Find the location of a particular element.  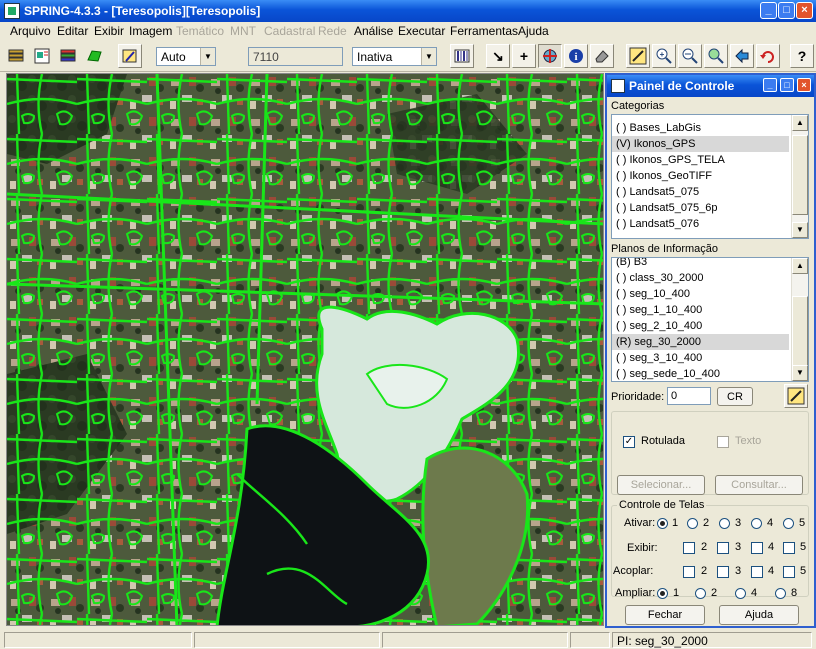

eraser-icon is located at coordinates (602, 56).